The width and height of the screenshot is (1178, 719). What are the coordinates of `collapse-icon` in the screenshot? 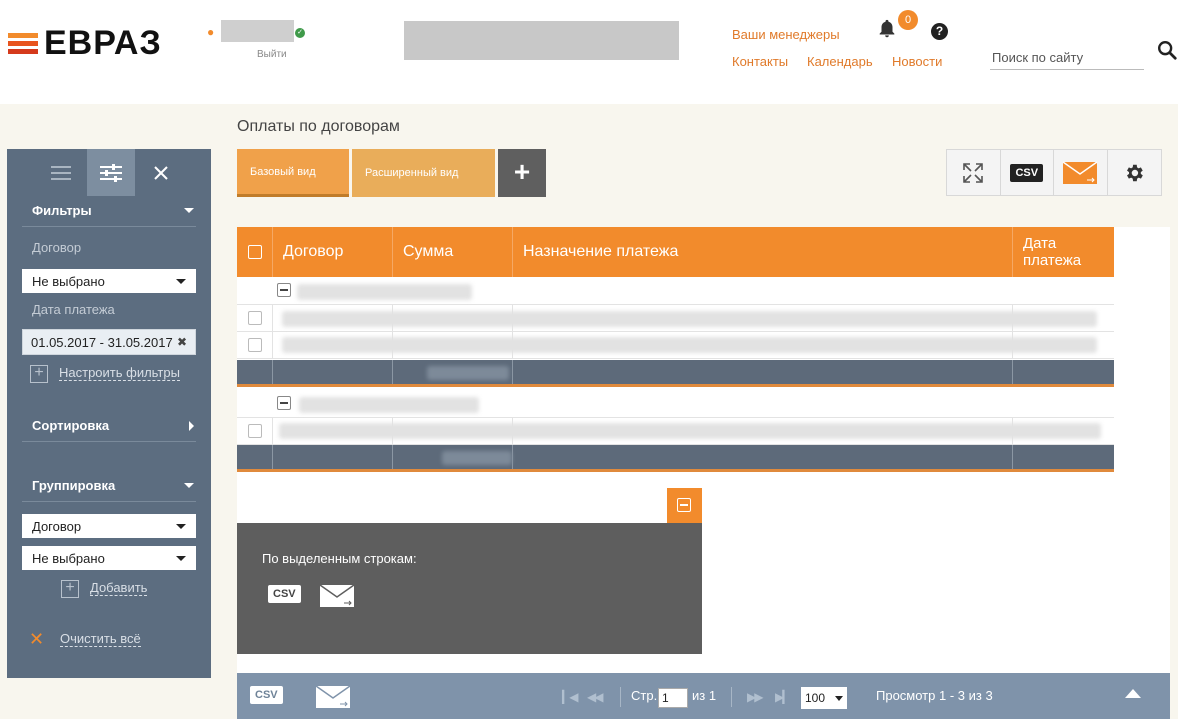 It's located at (684, 505).